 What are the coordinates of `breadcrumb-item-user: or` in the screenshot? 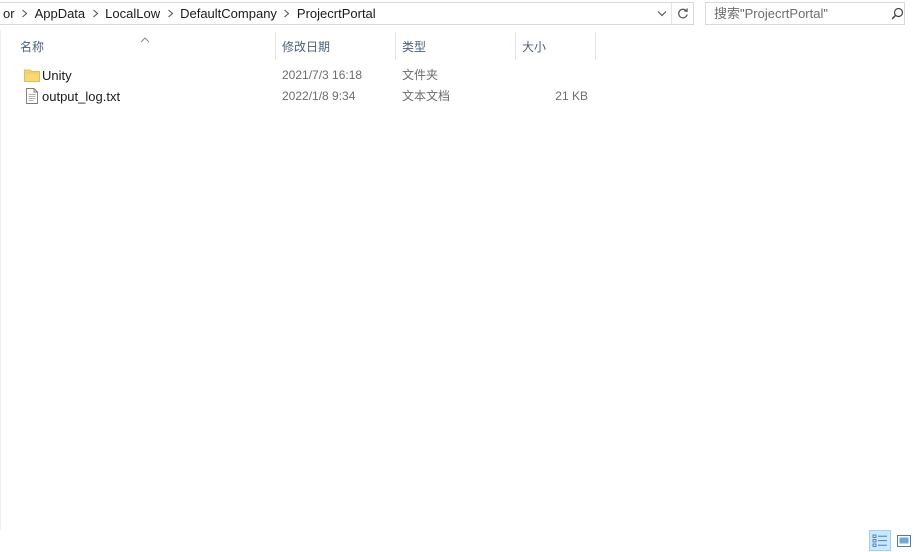 It's located at (9, 13).